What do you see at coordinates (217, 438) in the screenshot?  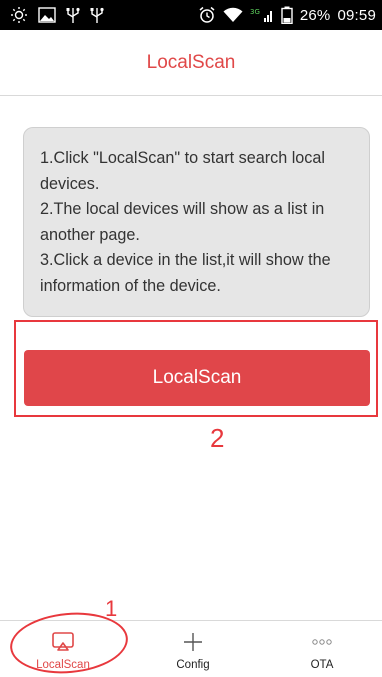 I see `annotation-number-2: 2` at bounding box center [217, 438].